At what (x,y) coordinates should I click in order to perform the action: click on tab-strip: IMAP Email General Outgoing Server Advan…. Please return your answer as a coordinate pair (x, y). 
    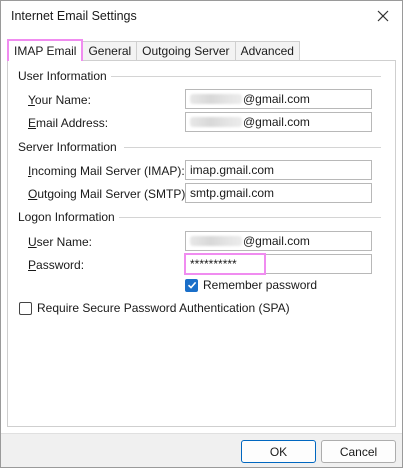
    Looking at the image, I should click on (153, 50).